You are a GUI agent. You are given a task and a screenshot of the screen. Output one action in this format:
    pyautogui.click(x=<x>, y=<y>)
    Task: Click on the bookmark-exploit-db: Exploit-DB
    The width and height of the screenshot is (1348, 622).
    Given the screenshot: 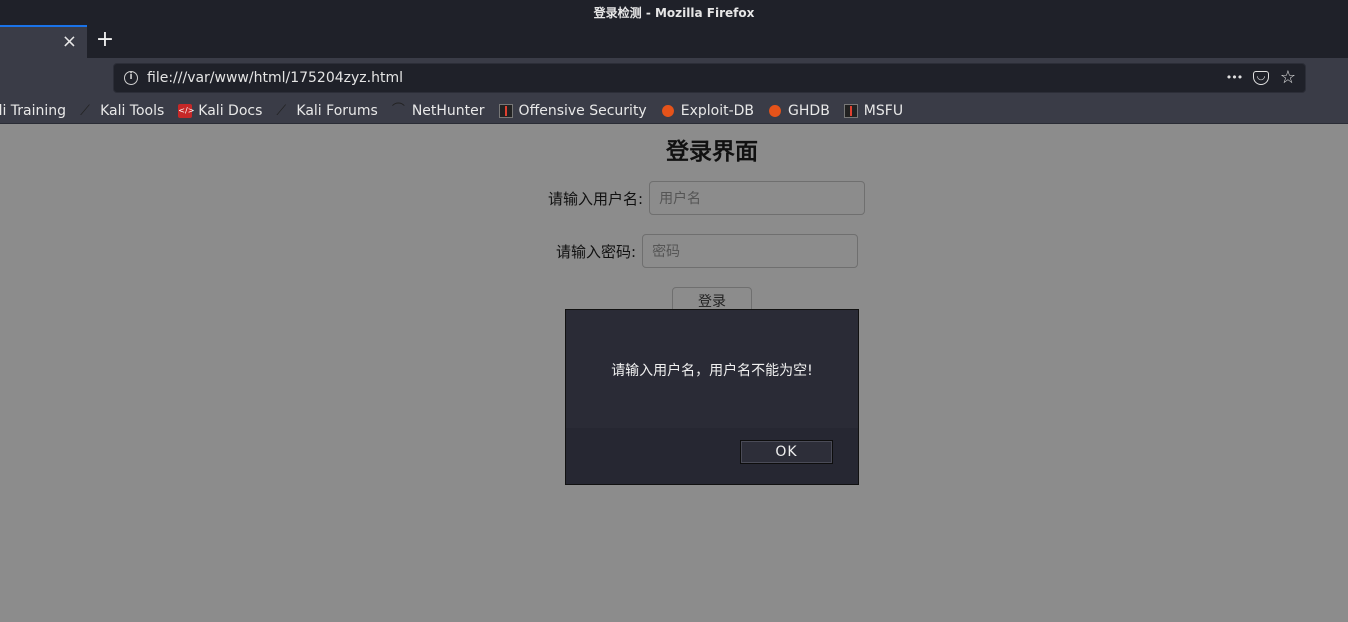 What is the action you would take?
    pyautogui.click(x=707, y=111)
    